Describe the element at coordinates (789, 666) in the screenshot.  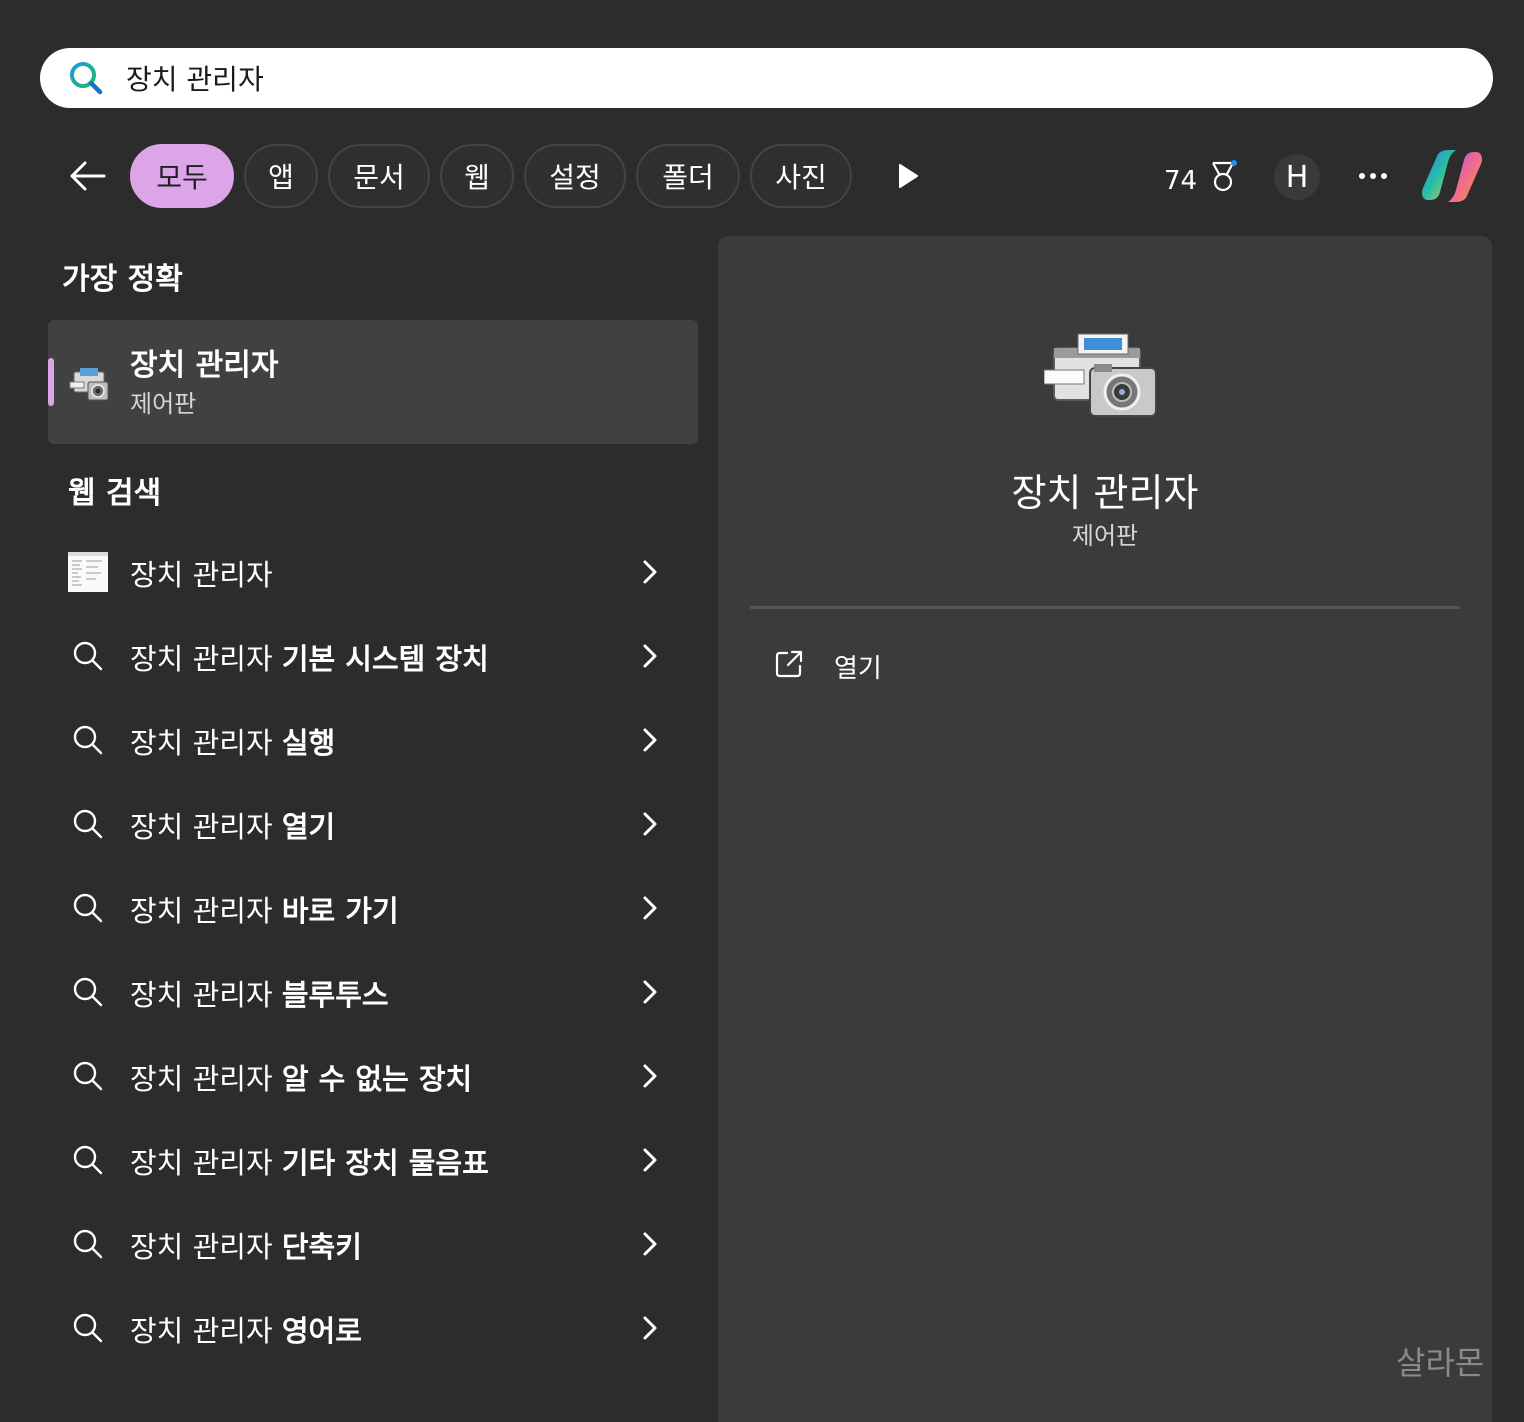
I see `open-external-icon` at that location.